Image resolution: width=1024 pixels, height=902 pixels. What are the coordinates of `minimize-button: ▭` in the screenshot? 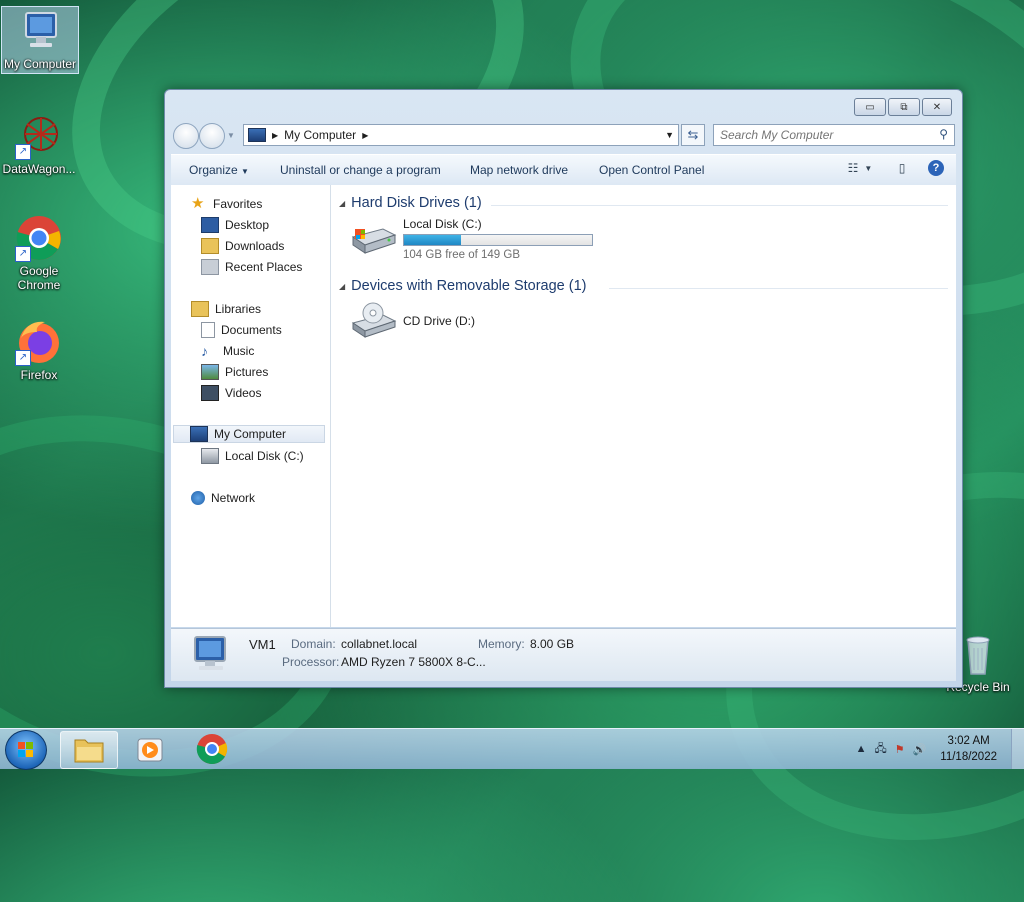 It's located at (870, 107).